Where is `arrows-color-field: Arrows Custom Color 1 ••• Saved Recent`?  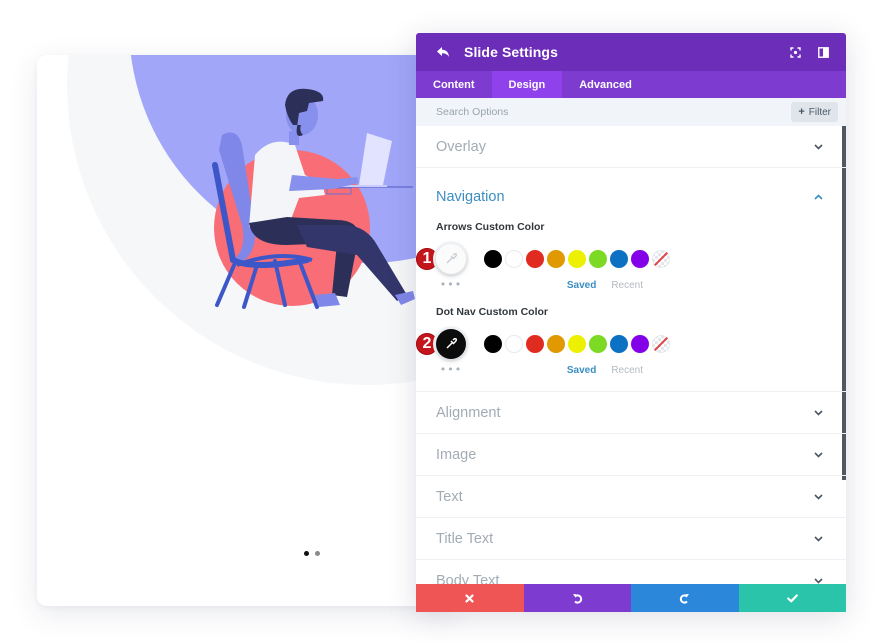 arrows-color-field: Arrows Custom Color 1 ••• Saved Recent is located at coordinates (621, 263).